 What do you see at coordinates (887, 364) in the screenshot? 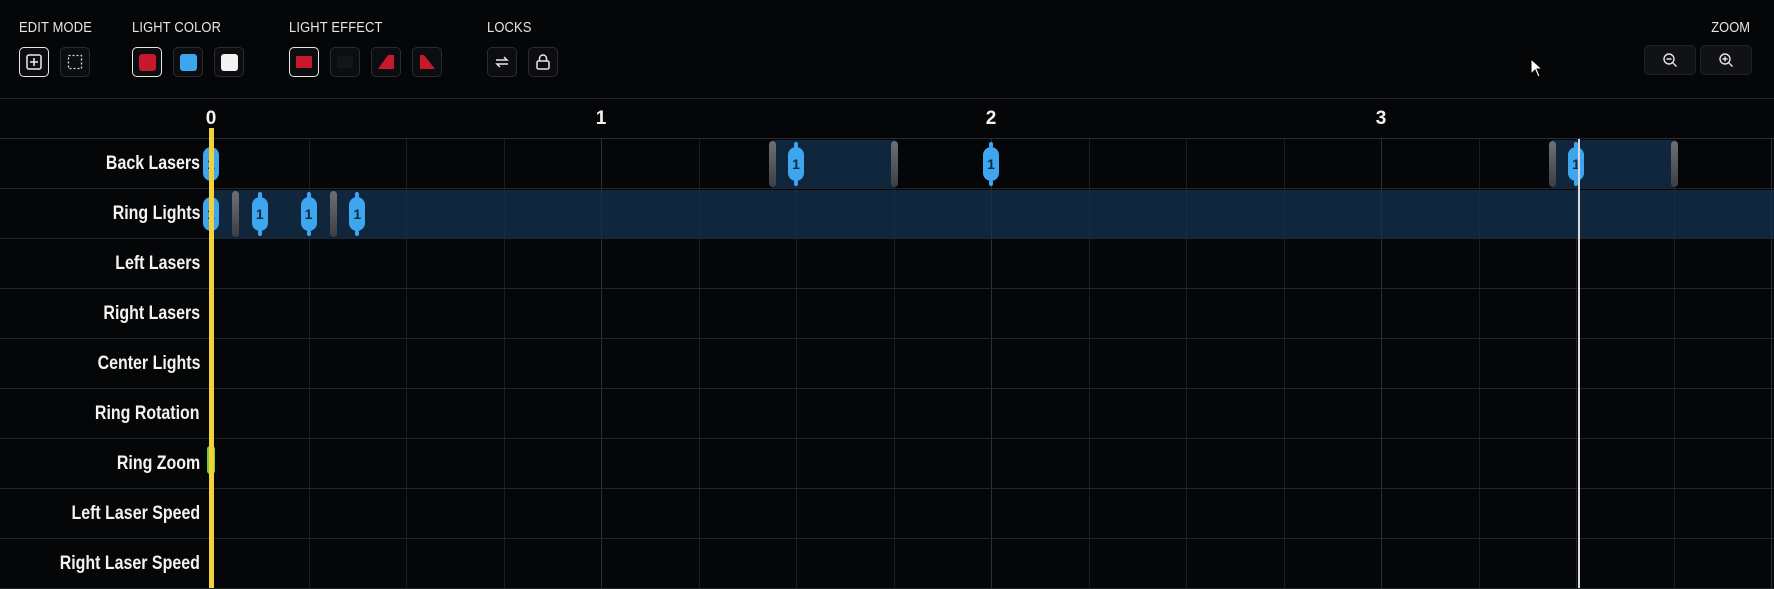
I see `track-row: Center Lights` at bounding box center [887, 364].